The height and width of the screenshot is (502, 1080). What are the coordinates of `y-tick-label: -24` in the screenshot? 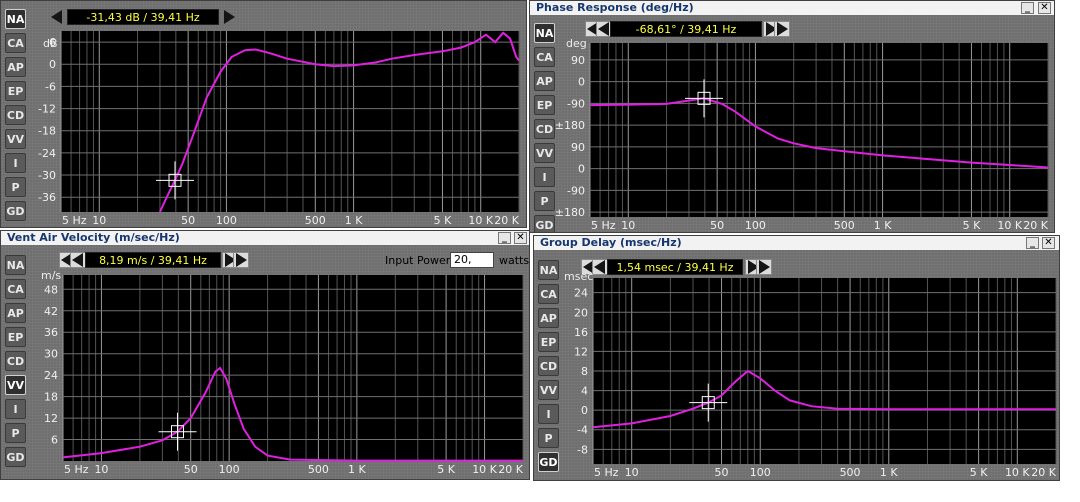 It's located at (47, 153).